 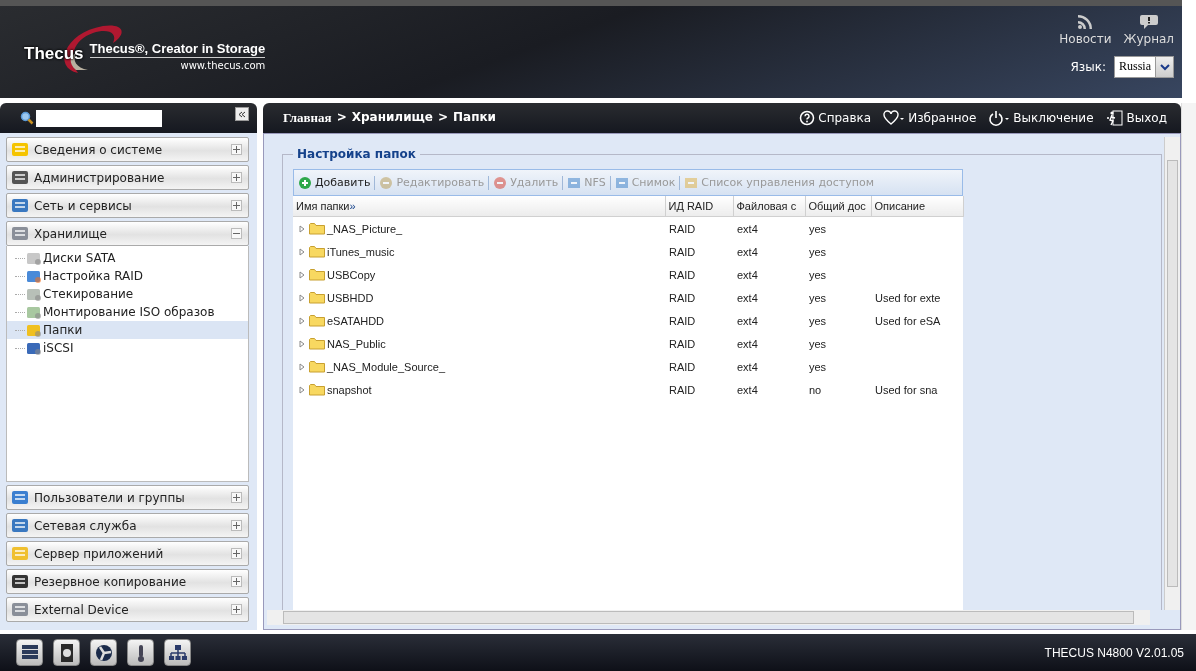 What do you see at coordinates (479, 389) in the screenshot?
I see `folder-name-cell: snapshot` at bounding box center [479, 389].